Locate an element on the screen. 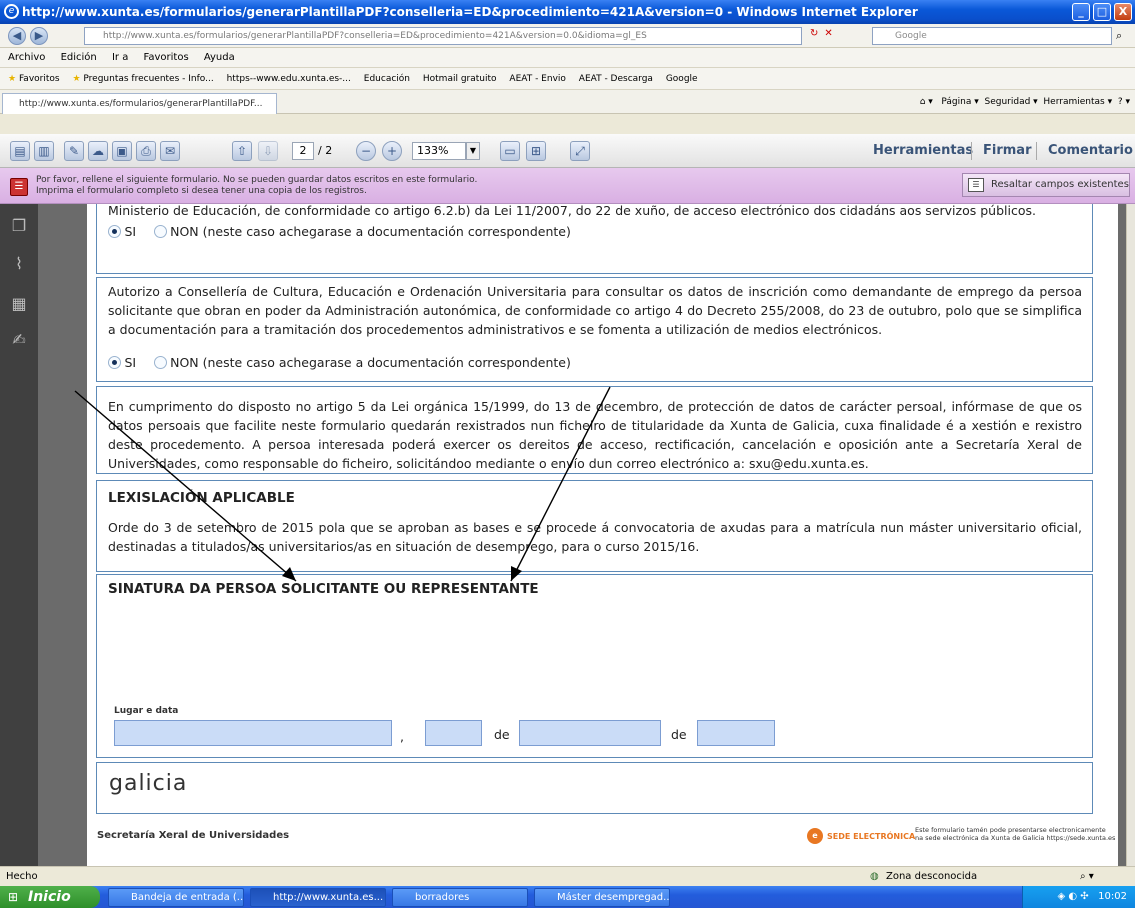  tray-icons: ◈ ◐ ✣ is located at coordinates (1076, 896).